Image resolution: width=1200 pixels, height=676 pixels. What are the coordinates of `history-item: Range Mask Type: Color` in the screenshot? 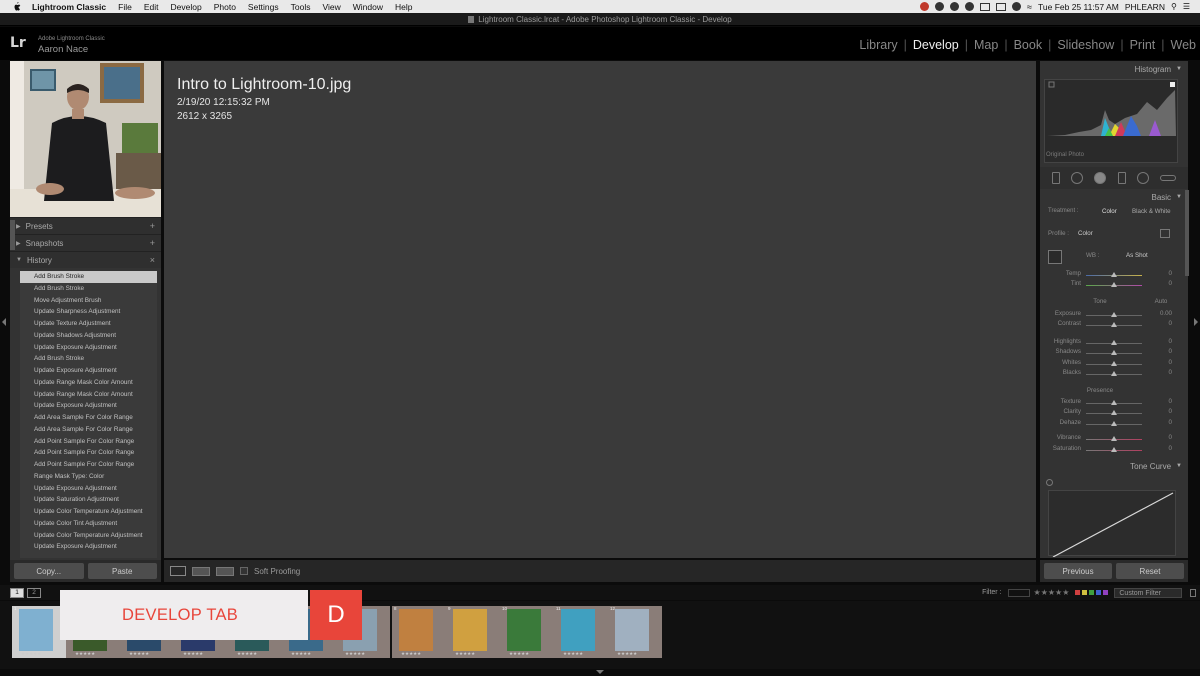 It's located at (88, 477).